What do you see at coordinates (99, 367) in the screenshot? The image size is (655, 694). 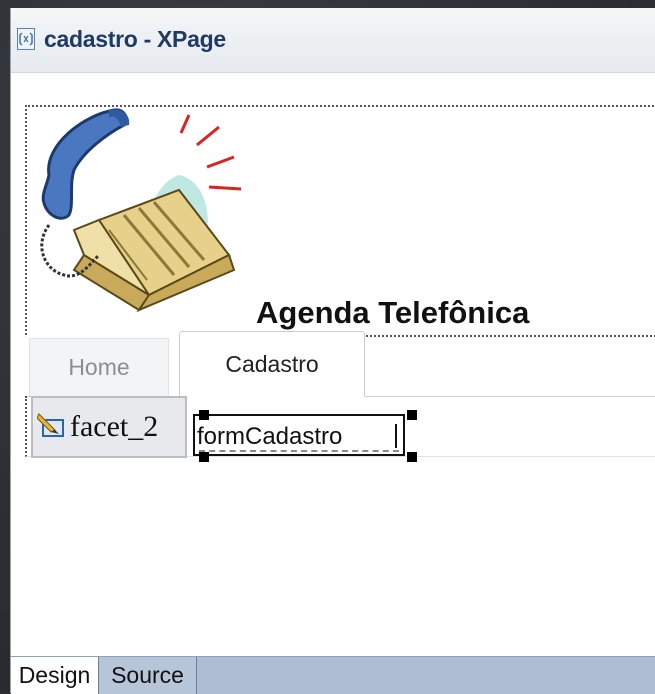 I see `tab-home: Home` at bounding box center [99, 367].